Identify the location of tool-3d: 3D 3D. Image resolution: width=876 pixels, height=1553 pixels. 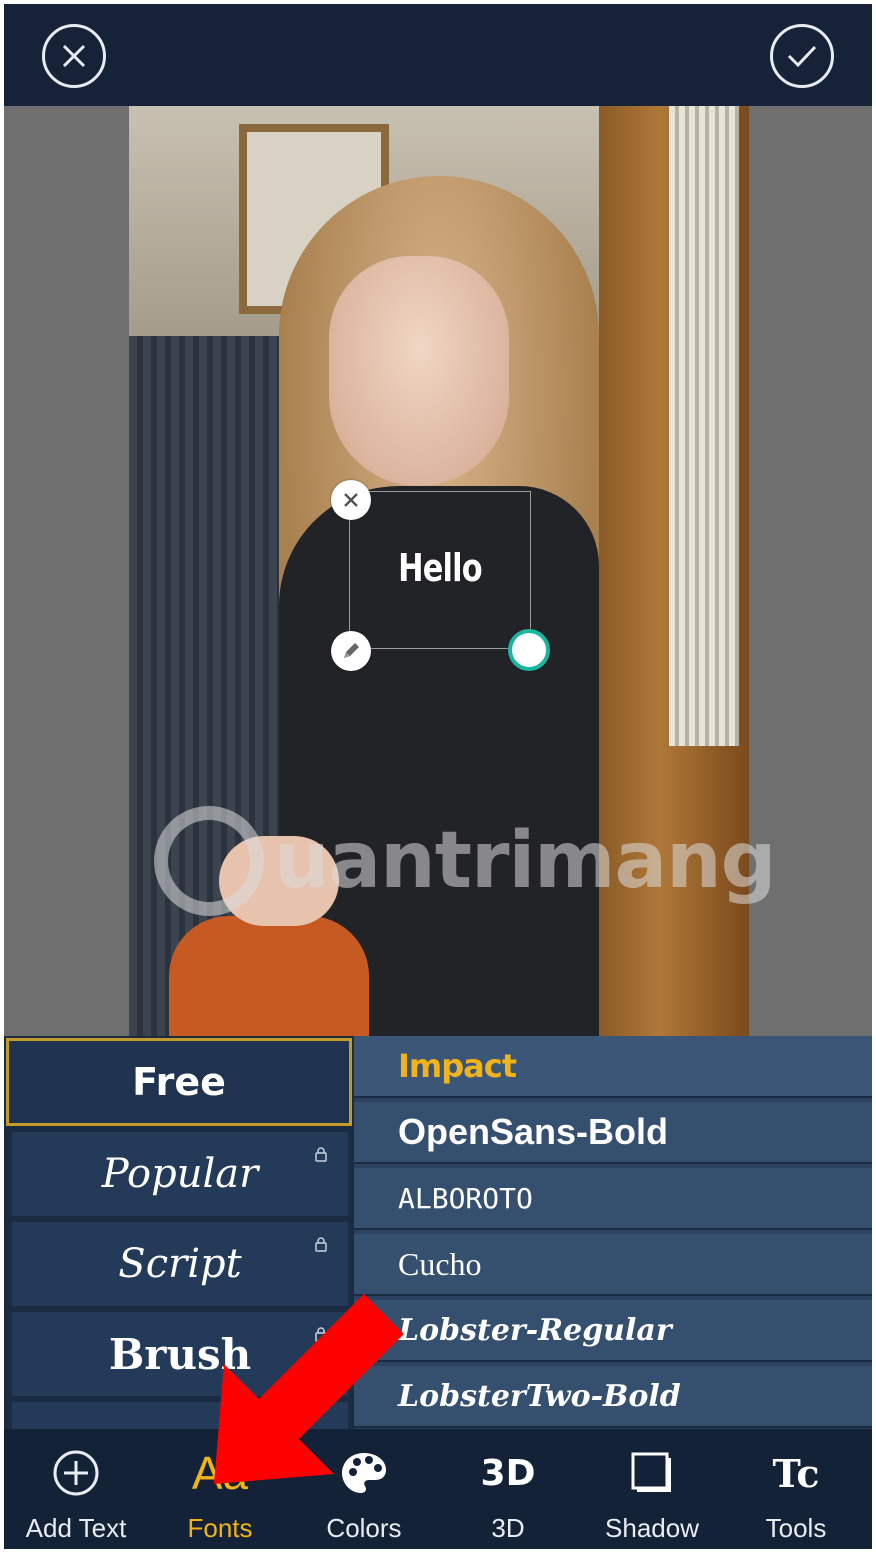
(508, 1489).